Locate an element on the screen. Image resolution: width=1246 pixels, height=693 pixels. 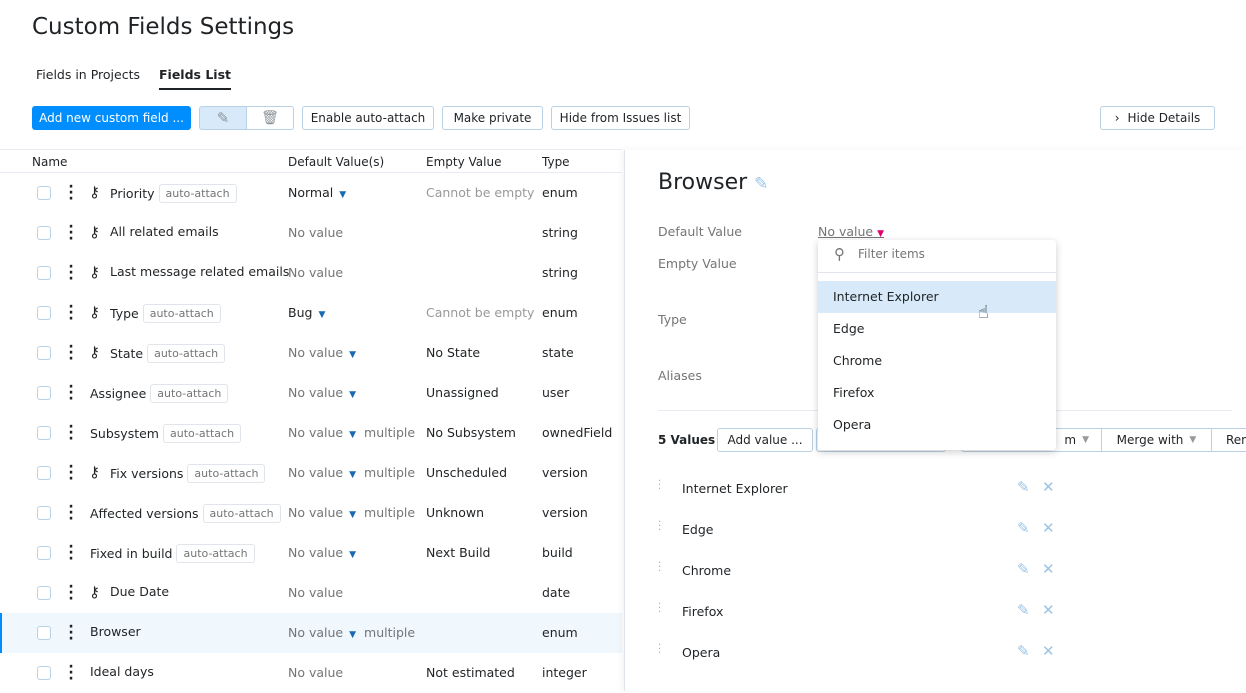
field-name: Priority is located at coordinates (132, 193).